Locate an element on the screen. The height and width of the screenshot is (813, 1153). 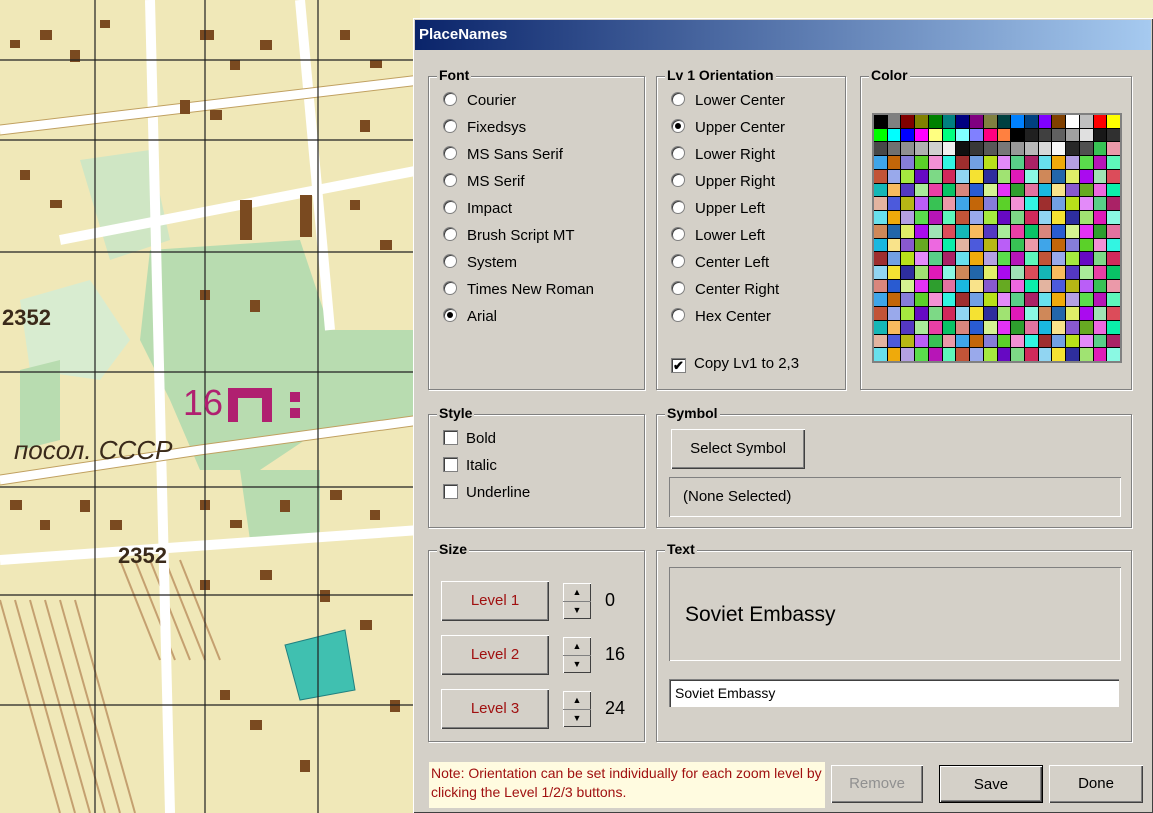
color-palette is located at coordinates (997, 238).